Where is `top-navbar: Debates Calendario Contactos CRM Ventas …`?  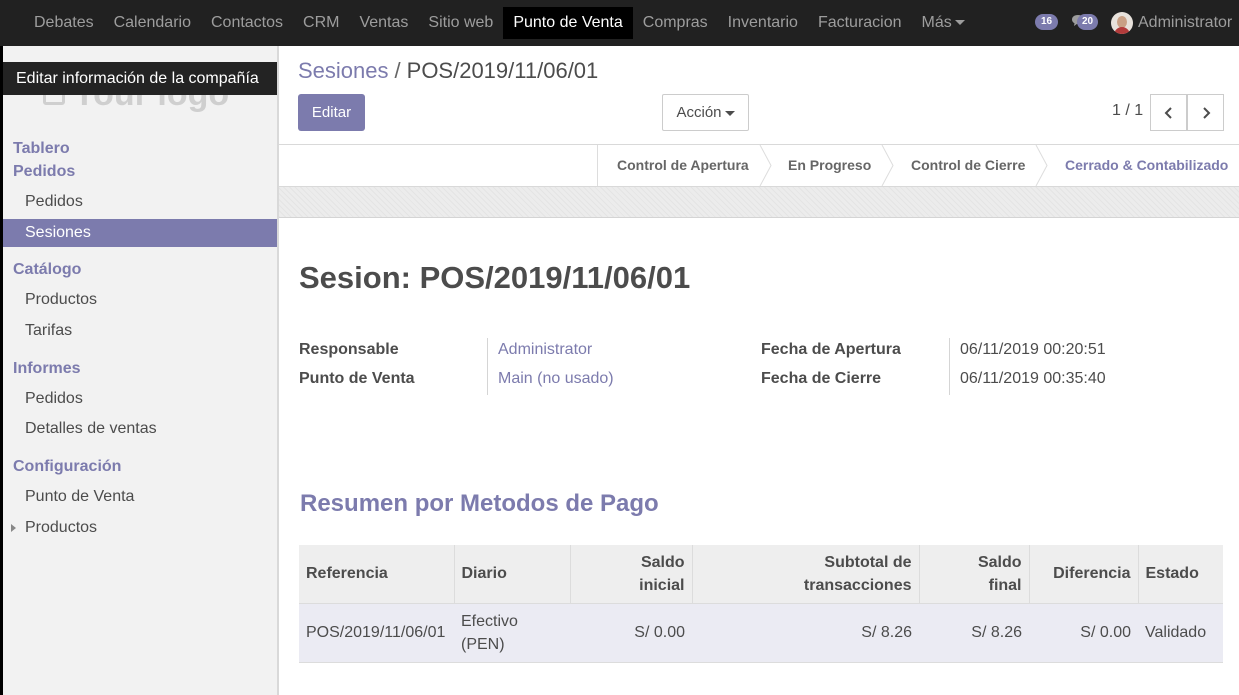 top-navbar: Debates Calendario Contactos CRM Ventas … is located at coordinates (619, 23).